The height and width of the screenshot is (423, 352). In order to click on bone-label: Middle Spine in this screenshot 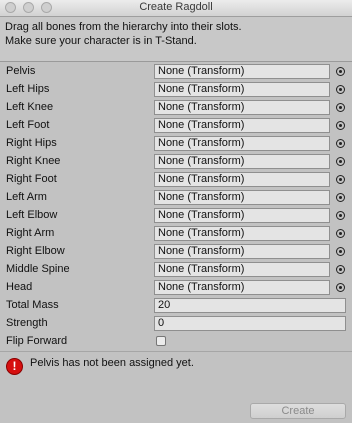, I will do `click(38, 269)`.